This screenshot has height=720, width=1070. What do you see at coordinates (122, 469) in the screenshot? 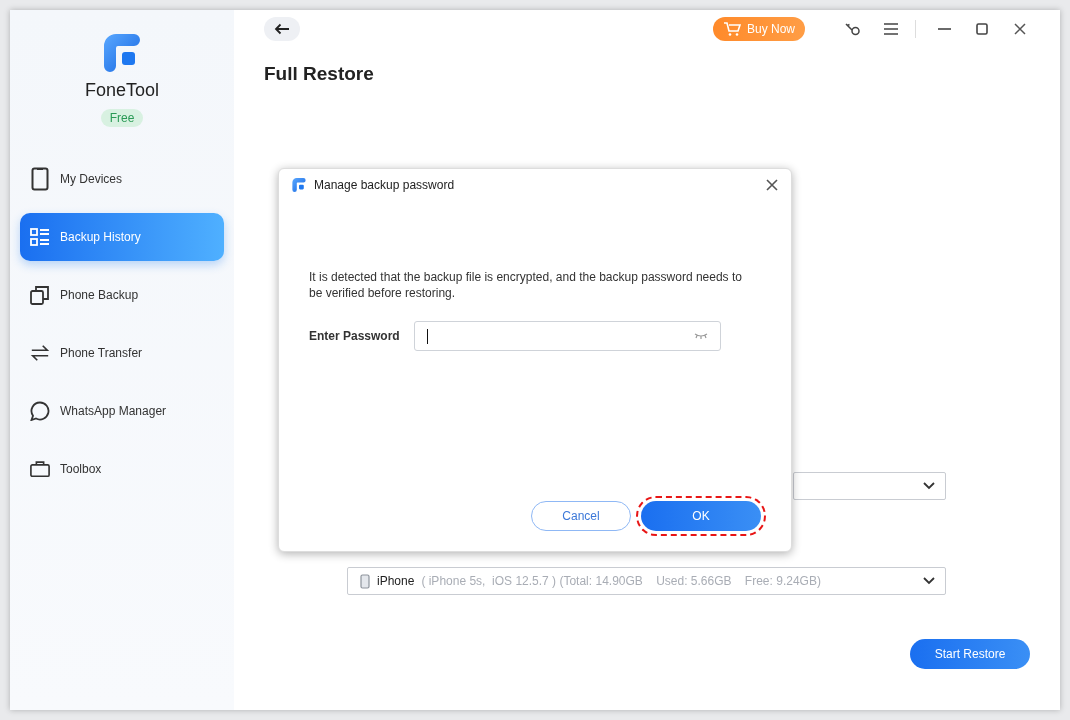
I see `sidebar-item: Toolbox` at bounding box center [122, 469].